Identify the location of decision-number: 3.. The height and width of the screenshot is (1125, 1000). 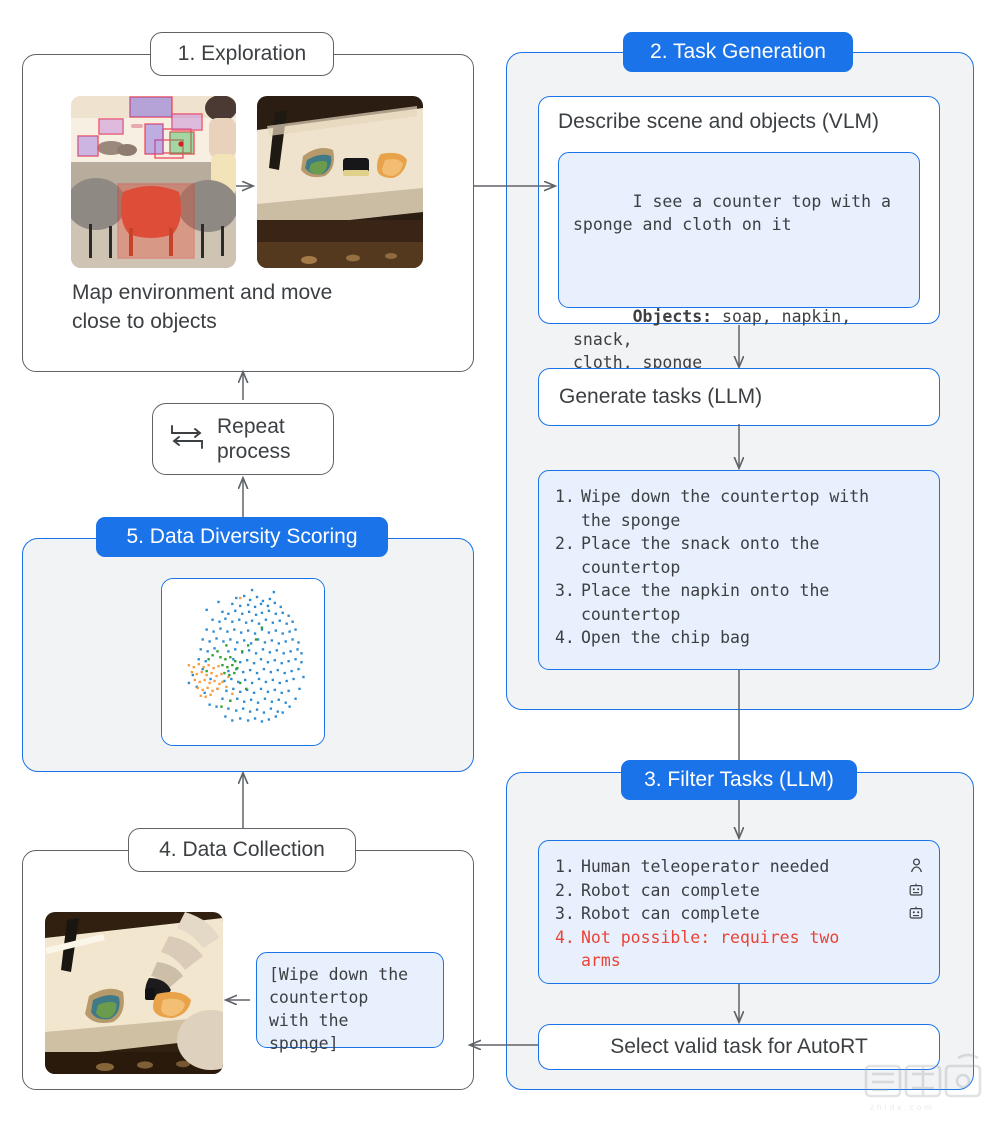
(565, 913).